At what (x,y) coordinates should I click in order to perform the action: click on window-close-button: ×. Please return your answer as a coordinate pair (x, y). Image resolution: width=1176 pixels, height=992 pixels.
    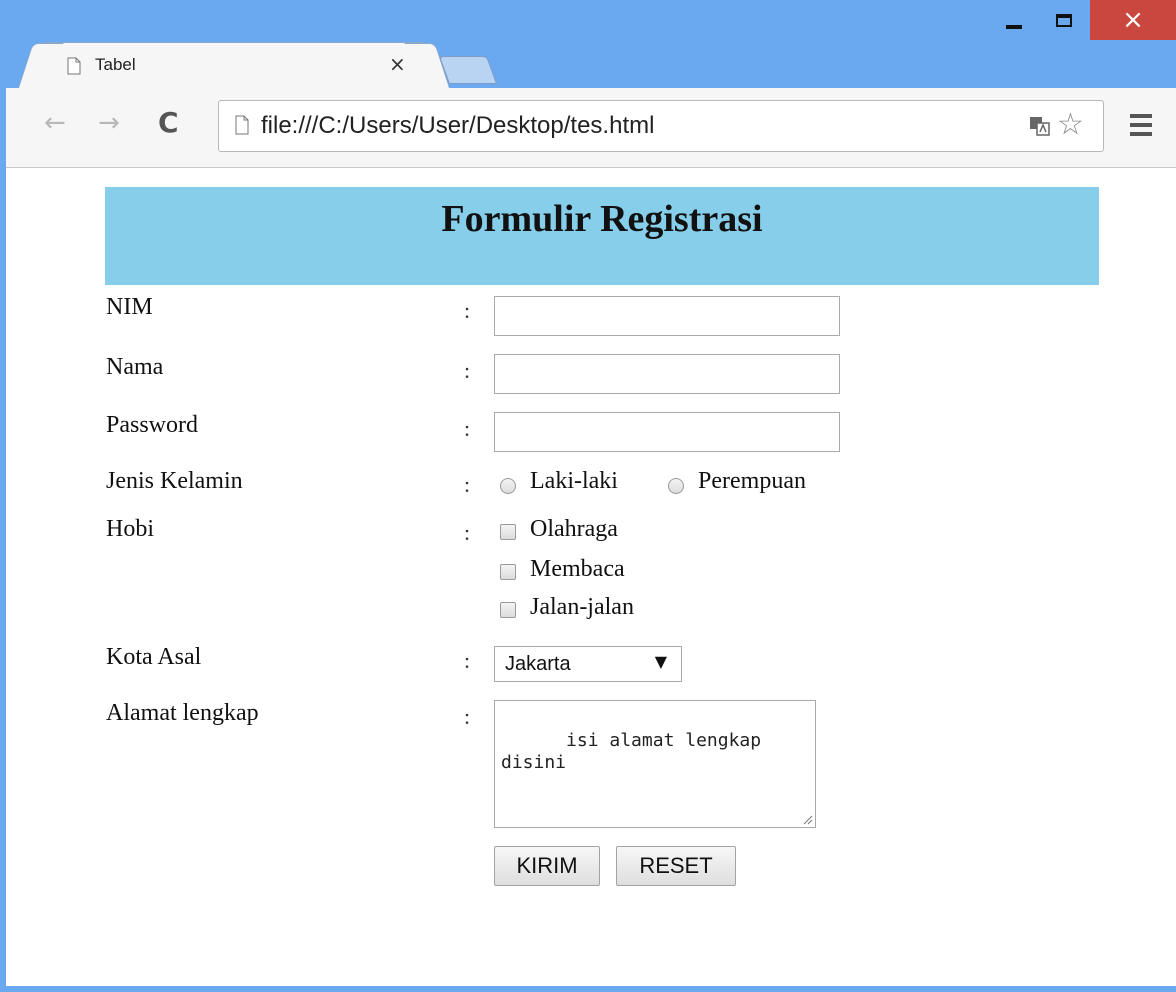
    Looking at the image, I should click on (1133, 20).